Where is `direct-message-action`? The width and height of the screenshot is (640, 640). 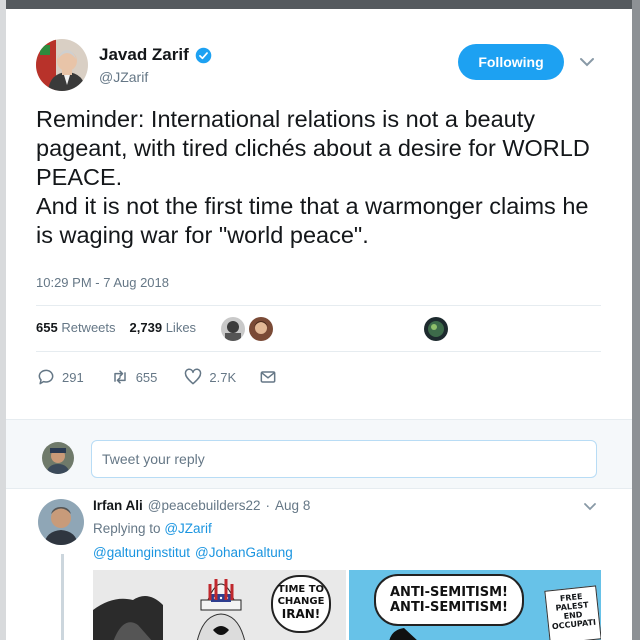
direct-message-action is located at coordinates (268, 377).